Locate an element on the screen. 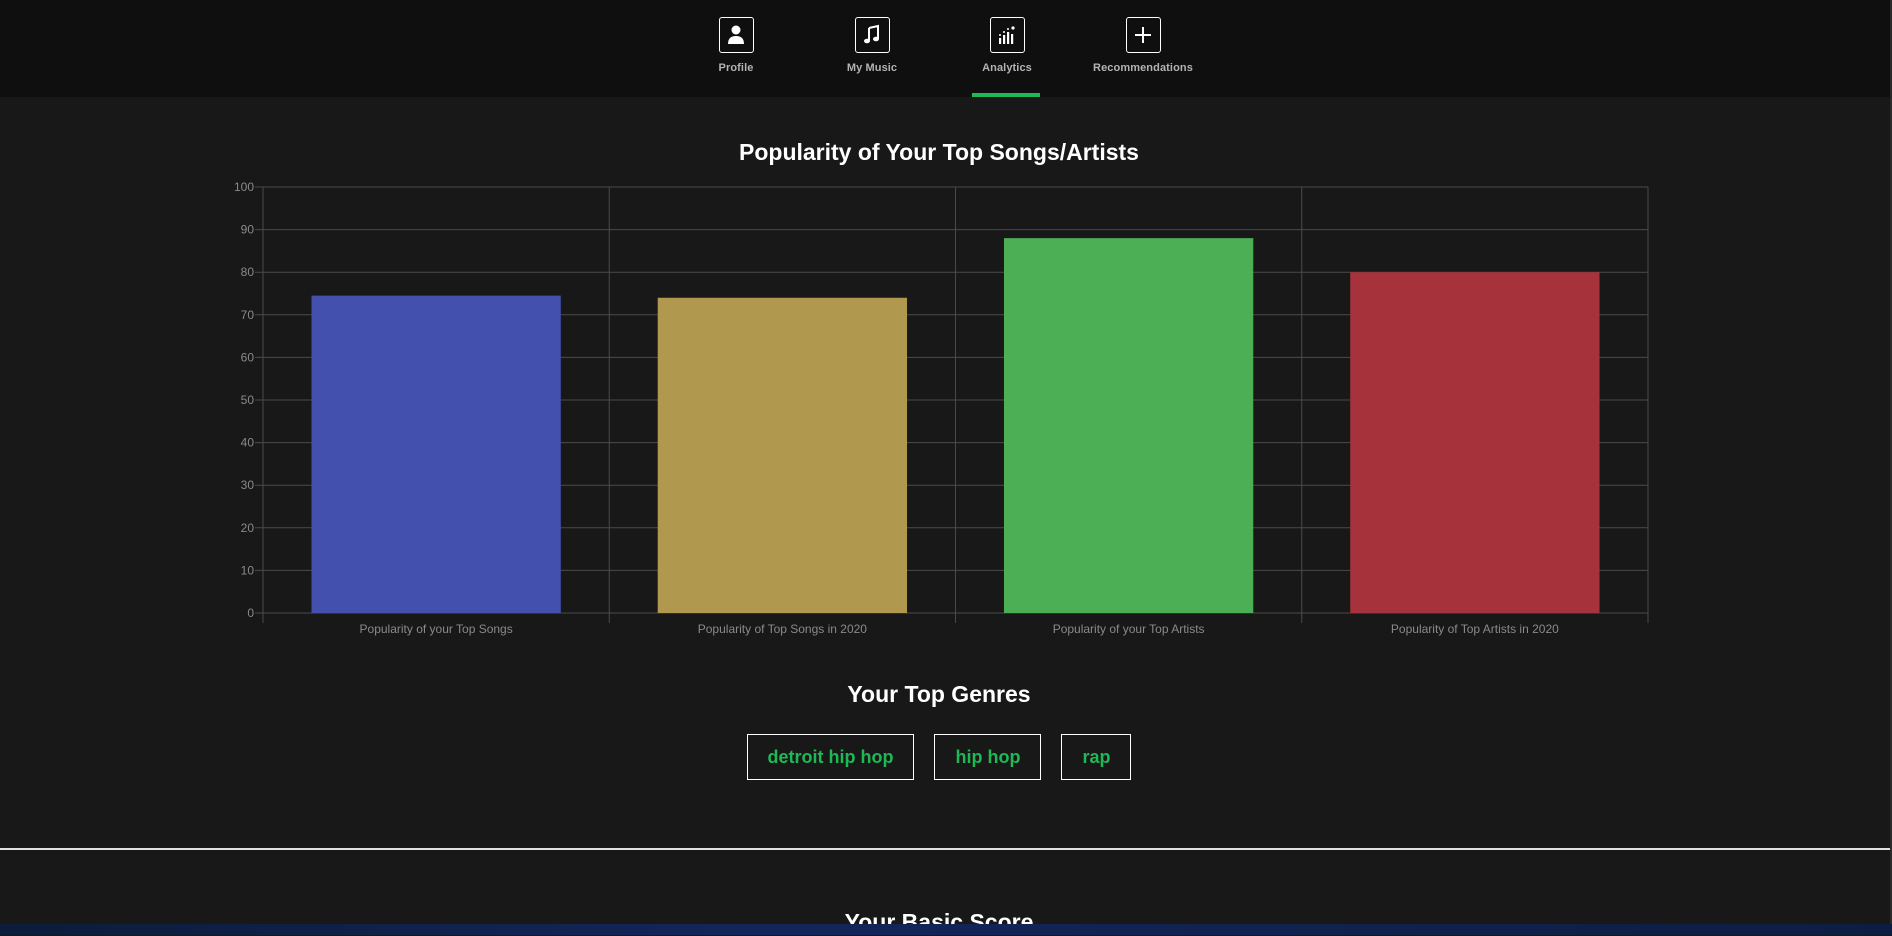 This screenshot has width=1892, height=936. y-tick-label: 60 is located at coordinates (248, 357).